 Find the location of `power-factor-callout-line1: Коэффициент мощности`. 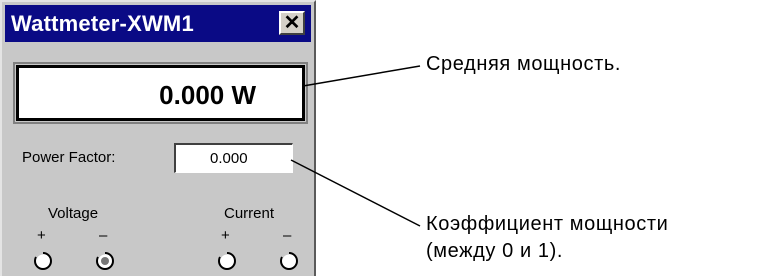

power-factor-callout-line1: Коэффициент мощности is located at coordinates (547, 224).